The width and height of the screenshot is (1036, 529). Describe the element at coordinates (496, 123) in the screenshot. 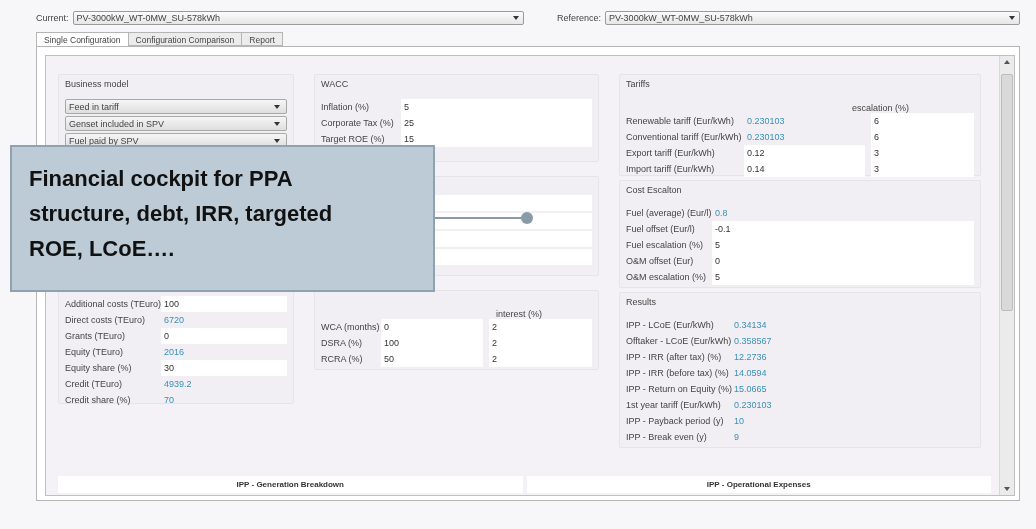

I see `input-field: 25` at that location.